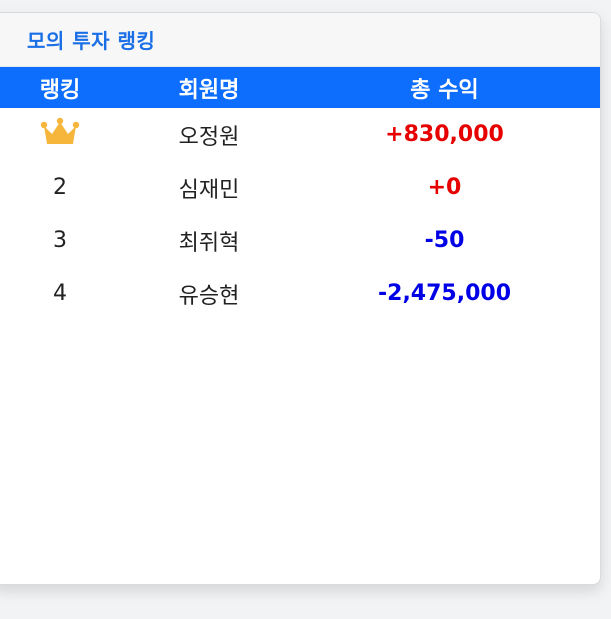  Describe the element at coordinates (444, 134) in the screenshot. I see `total-profit-cell: +830,000` at that location.